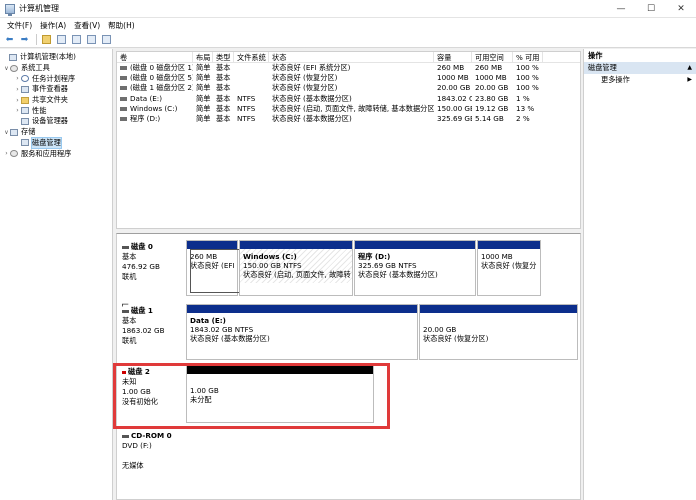  I want to click on column-header-free-space: 可用空间, so click(492, 57).